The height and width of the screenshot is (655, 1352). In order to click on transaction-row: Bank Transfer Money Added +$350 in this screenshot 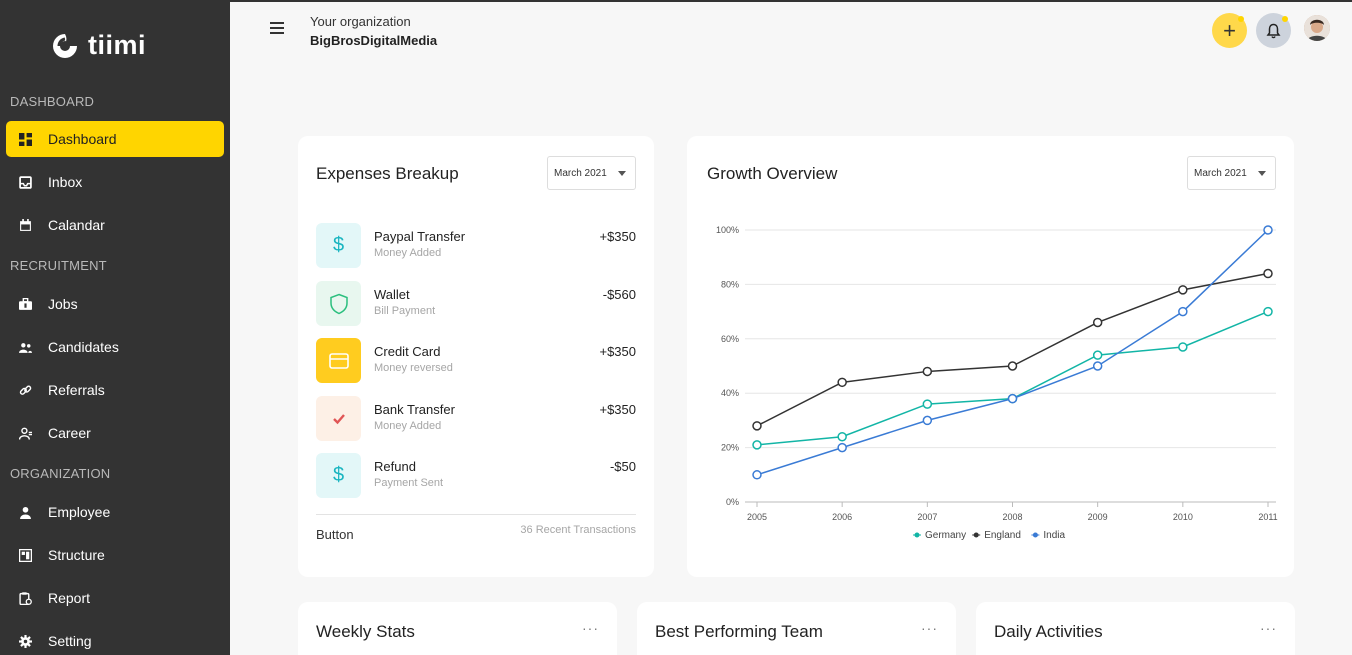, I will do `click(476, 419)`.